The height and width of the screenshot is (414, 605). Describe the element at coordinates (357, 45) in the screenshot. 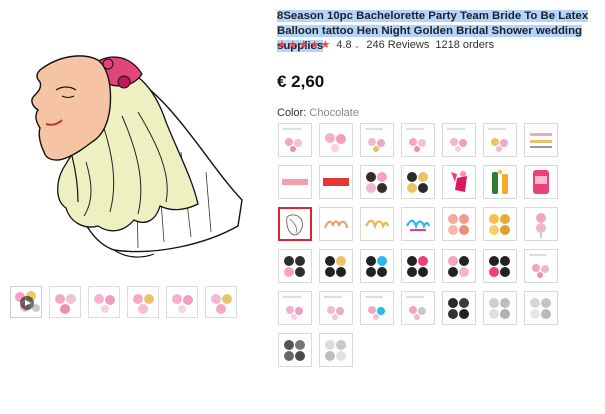

I see `chevron-down-icon: ⌄` at that location.